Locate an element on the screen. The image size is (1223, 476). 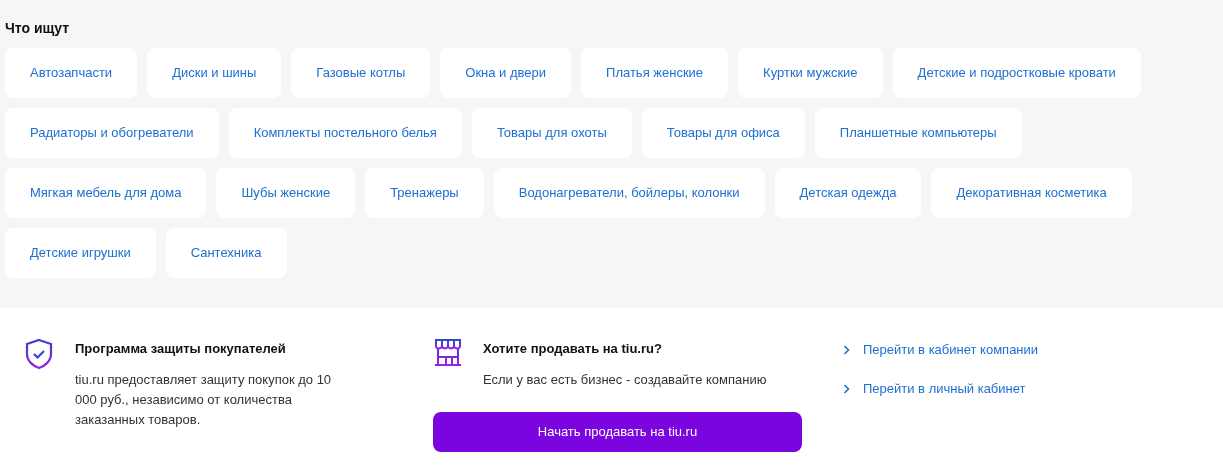
search-tag: Товары для охоты is located at coordinates (551, 133).